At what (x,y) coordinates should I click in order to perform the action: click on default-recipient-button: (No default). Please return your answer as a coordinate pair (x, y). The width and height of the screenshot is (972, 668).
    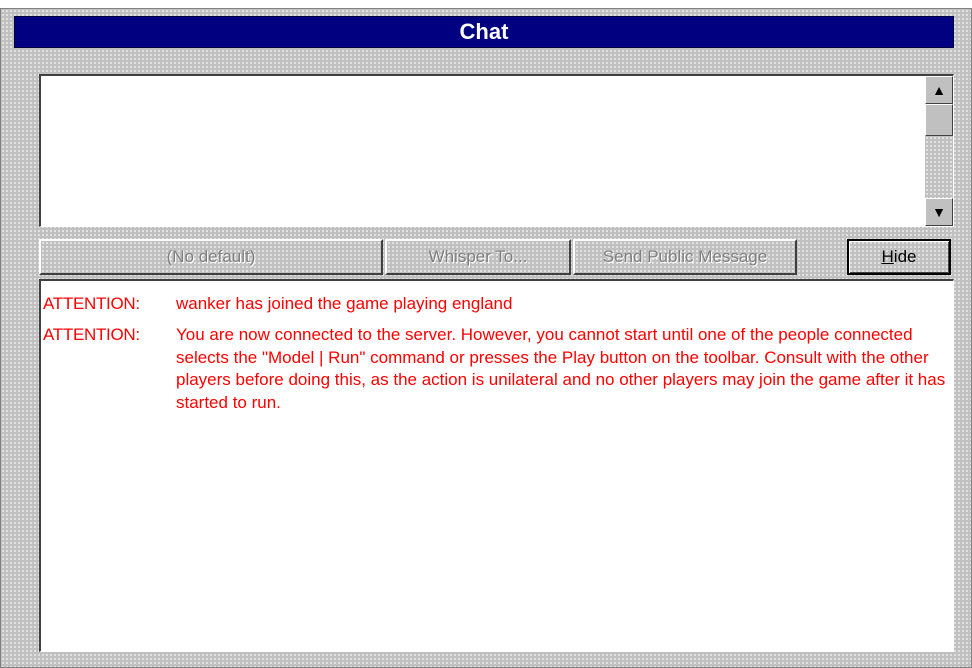
    Looking at the image, I should click on (211, 257).